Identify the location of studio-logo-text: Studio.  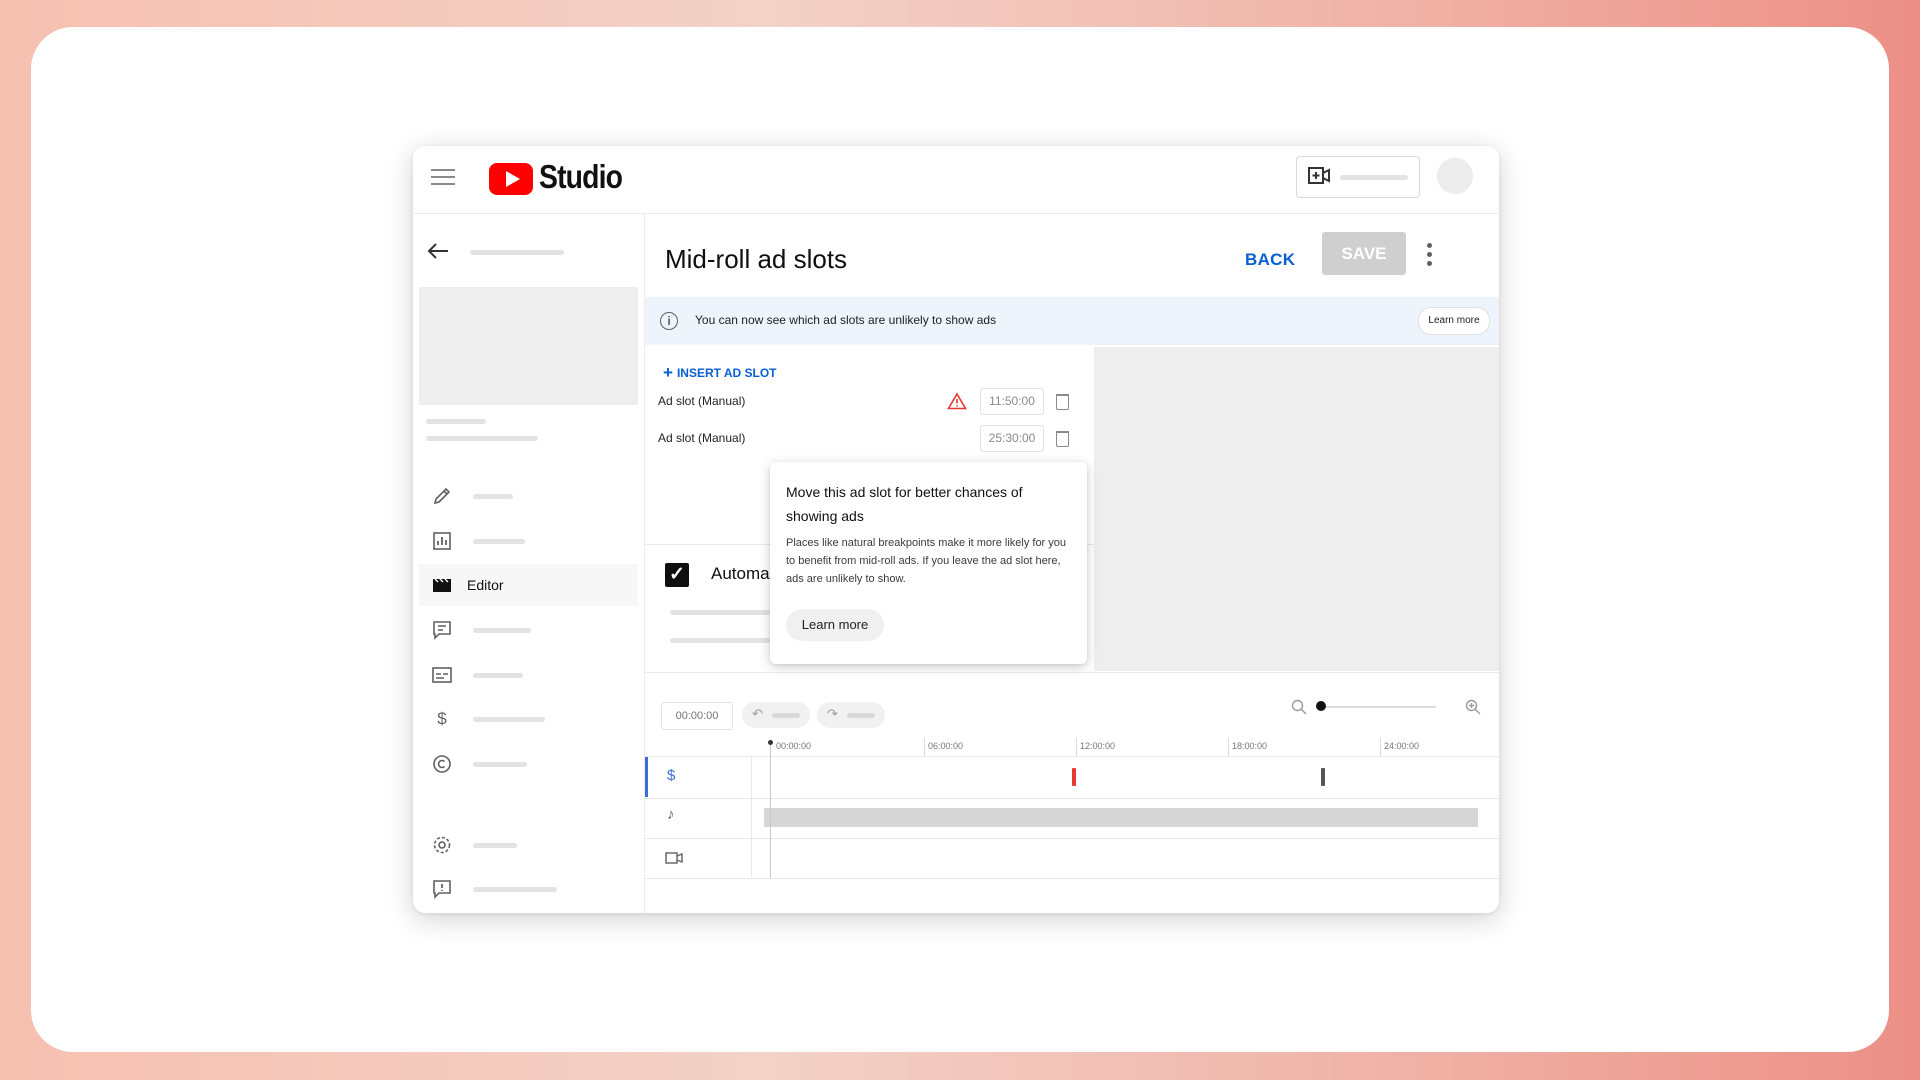
(581, 177).